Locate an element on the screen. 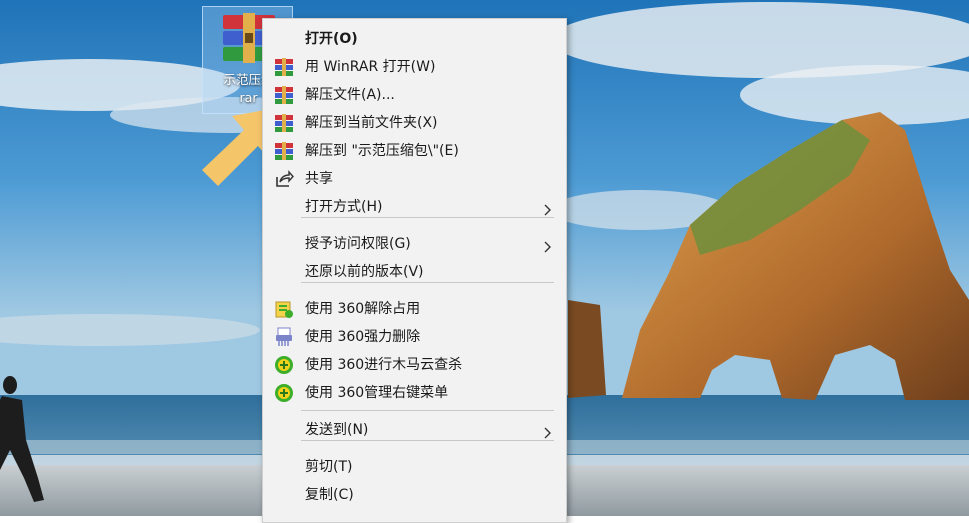 The image size is (969, 523). menu-item-label: 用 WinRAR 打开(W) is located at coordinates (370, 67).